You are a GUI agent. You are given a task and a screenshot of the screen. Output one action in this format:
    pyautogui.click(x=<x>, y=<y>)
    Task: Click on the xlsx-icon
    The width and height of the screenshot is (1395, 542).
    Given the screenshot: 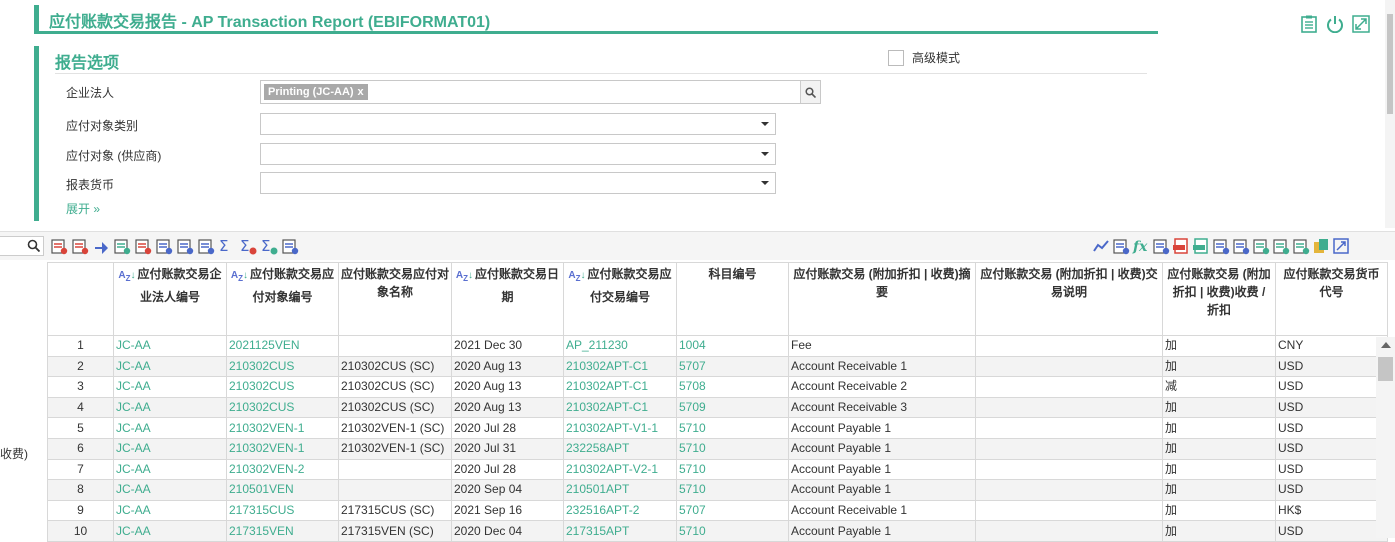 What is the action you would take?
    pyautogui.click(x=1201, y=246)
    